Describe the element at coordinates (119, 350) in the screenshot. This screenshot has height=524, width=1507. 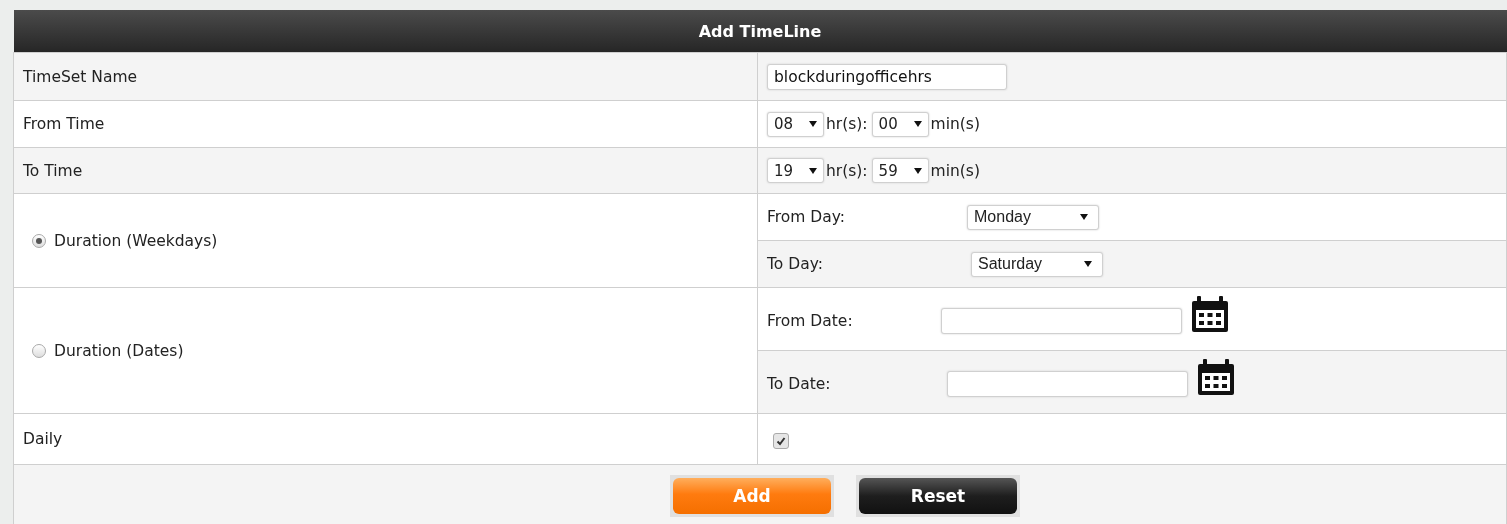
I see `option-label: Duration (Dates)` at that location.